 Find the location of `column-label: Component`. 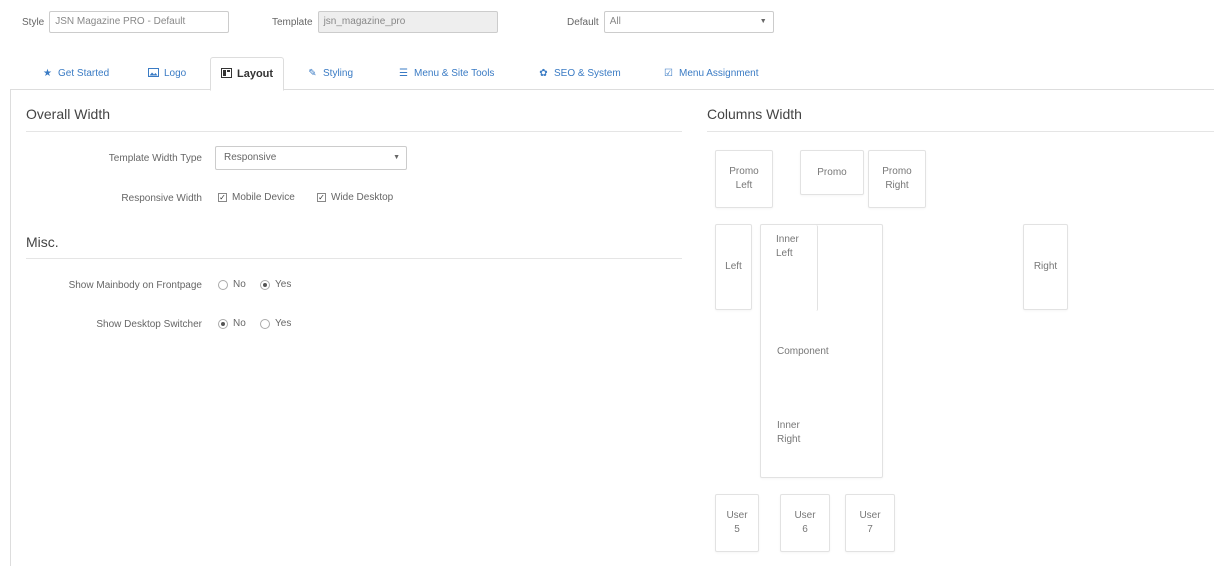

column-label: Component is located at coordinates (803, 351).